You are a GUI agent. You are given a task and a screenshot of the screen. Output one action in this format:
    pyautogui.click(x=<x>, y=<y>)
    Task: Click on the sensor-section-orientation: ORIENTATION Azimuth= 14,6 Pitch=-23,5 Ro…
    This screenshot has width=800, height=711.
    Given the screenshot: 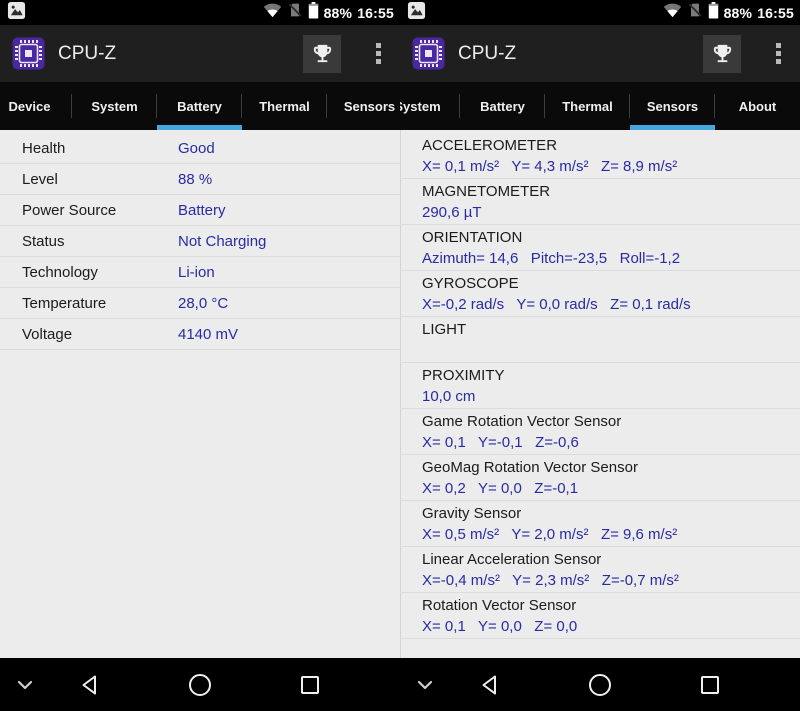 What is the action you would take?
    pyautogui.click(x=600, y=248)
    